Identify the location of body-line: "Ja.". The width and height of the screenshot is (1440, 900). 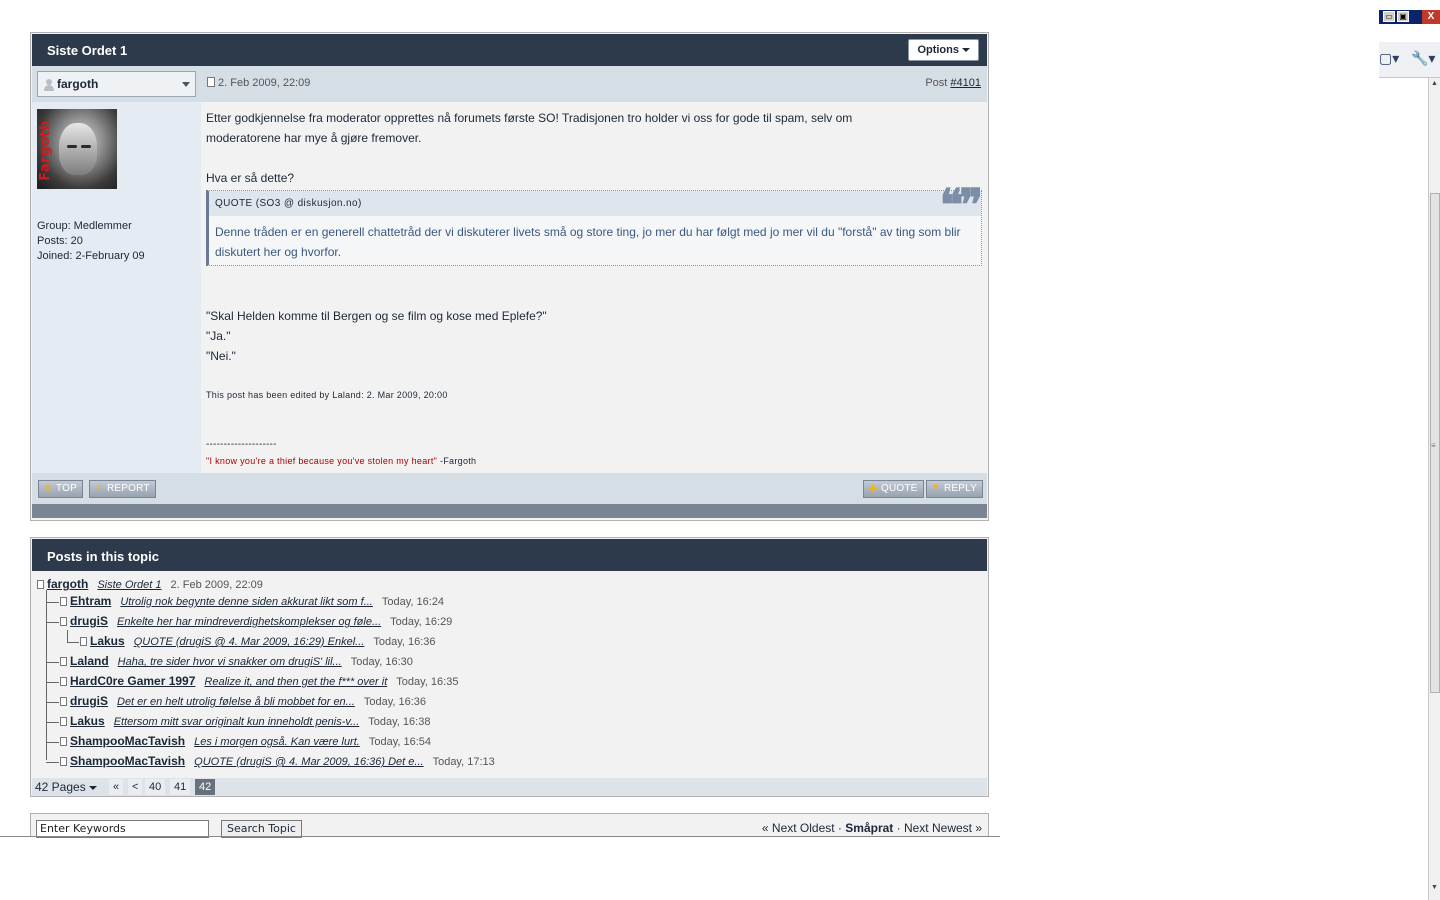
(218, 336).